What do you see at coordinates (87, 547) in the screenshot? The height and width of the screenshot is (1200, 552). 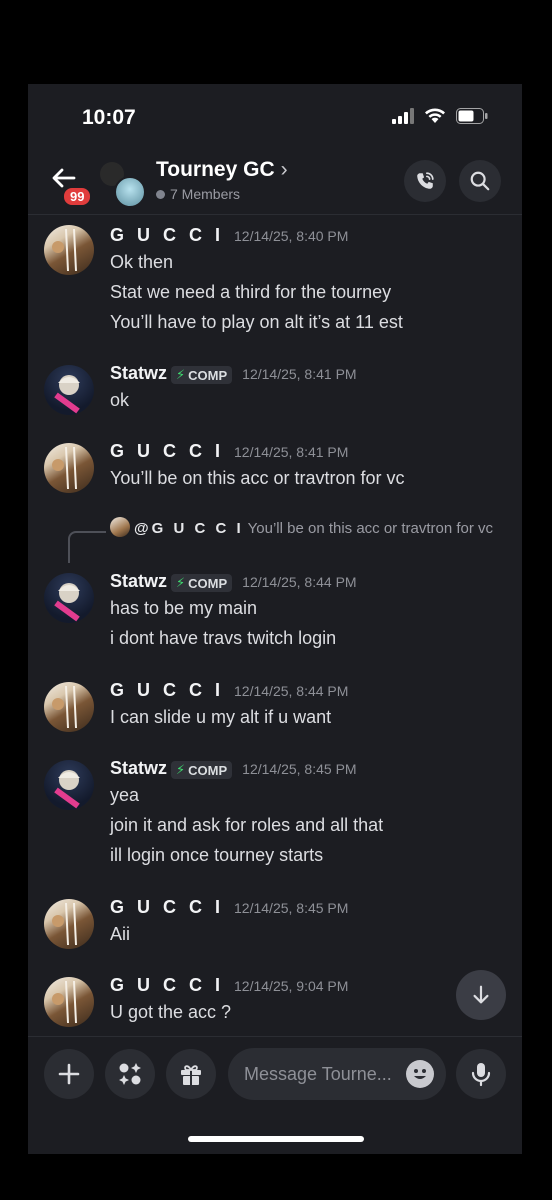 I see `reply-connector` at bounding box center [87, 547].